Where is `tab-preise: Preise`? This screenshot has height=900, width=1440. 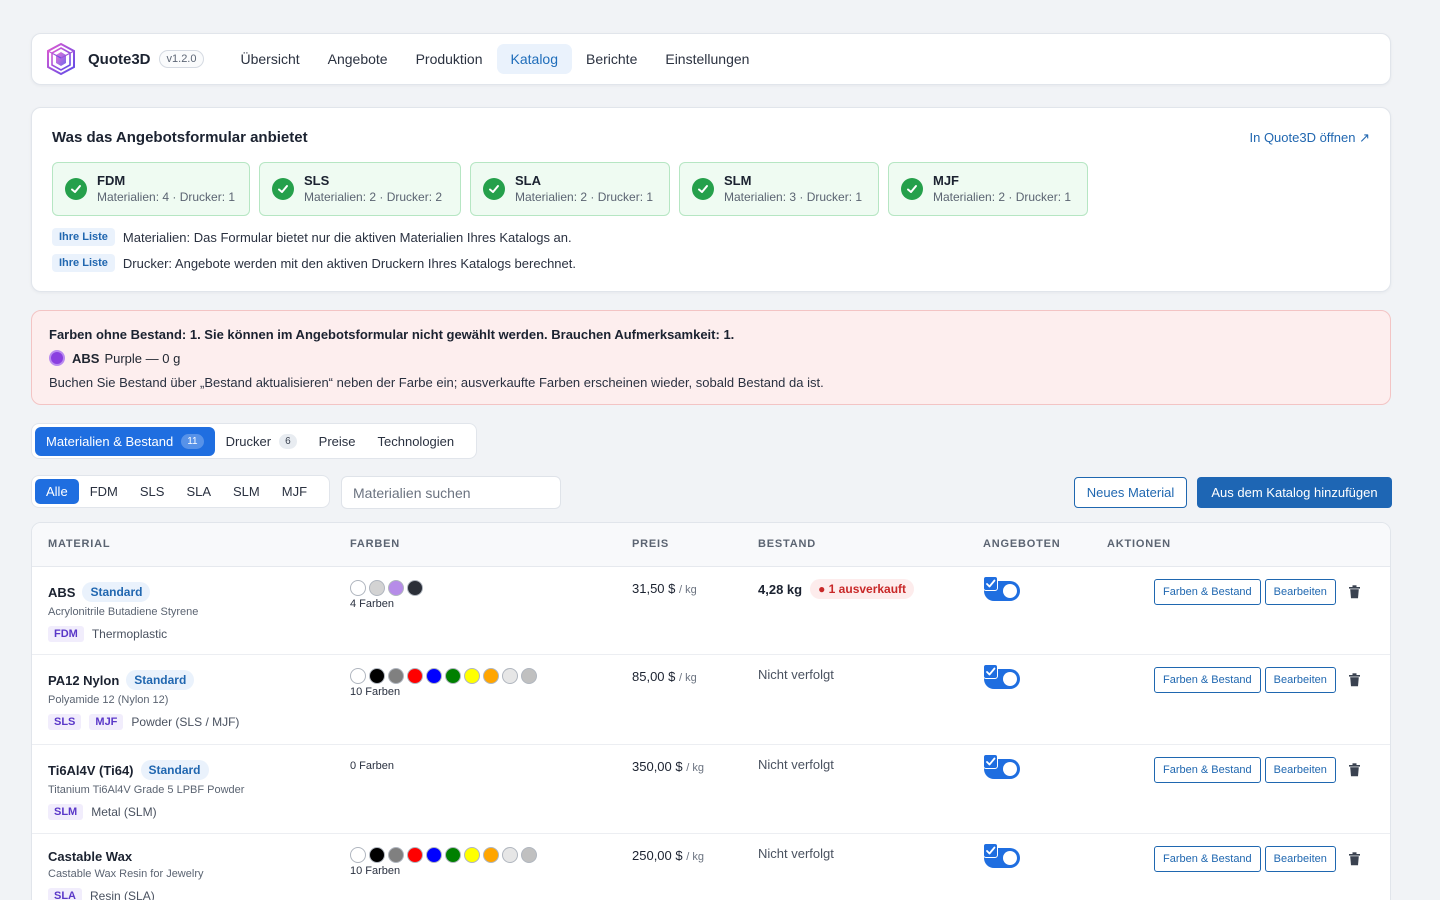
tab-preise: Preise is located at coordinates (337, 441).